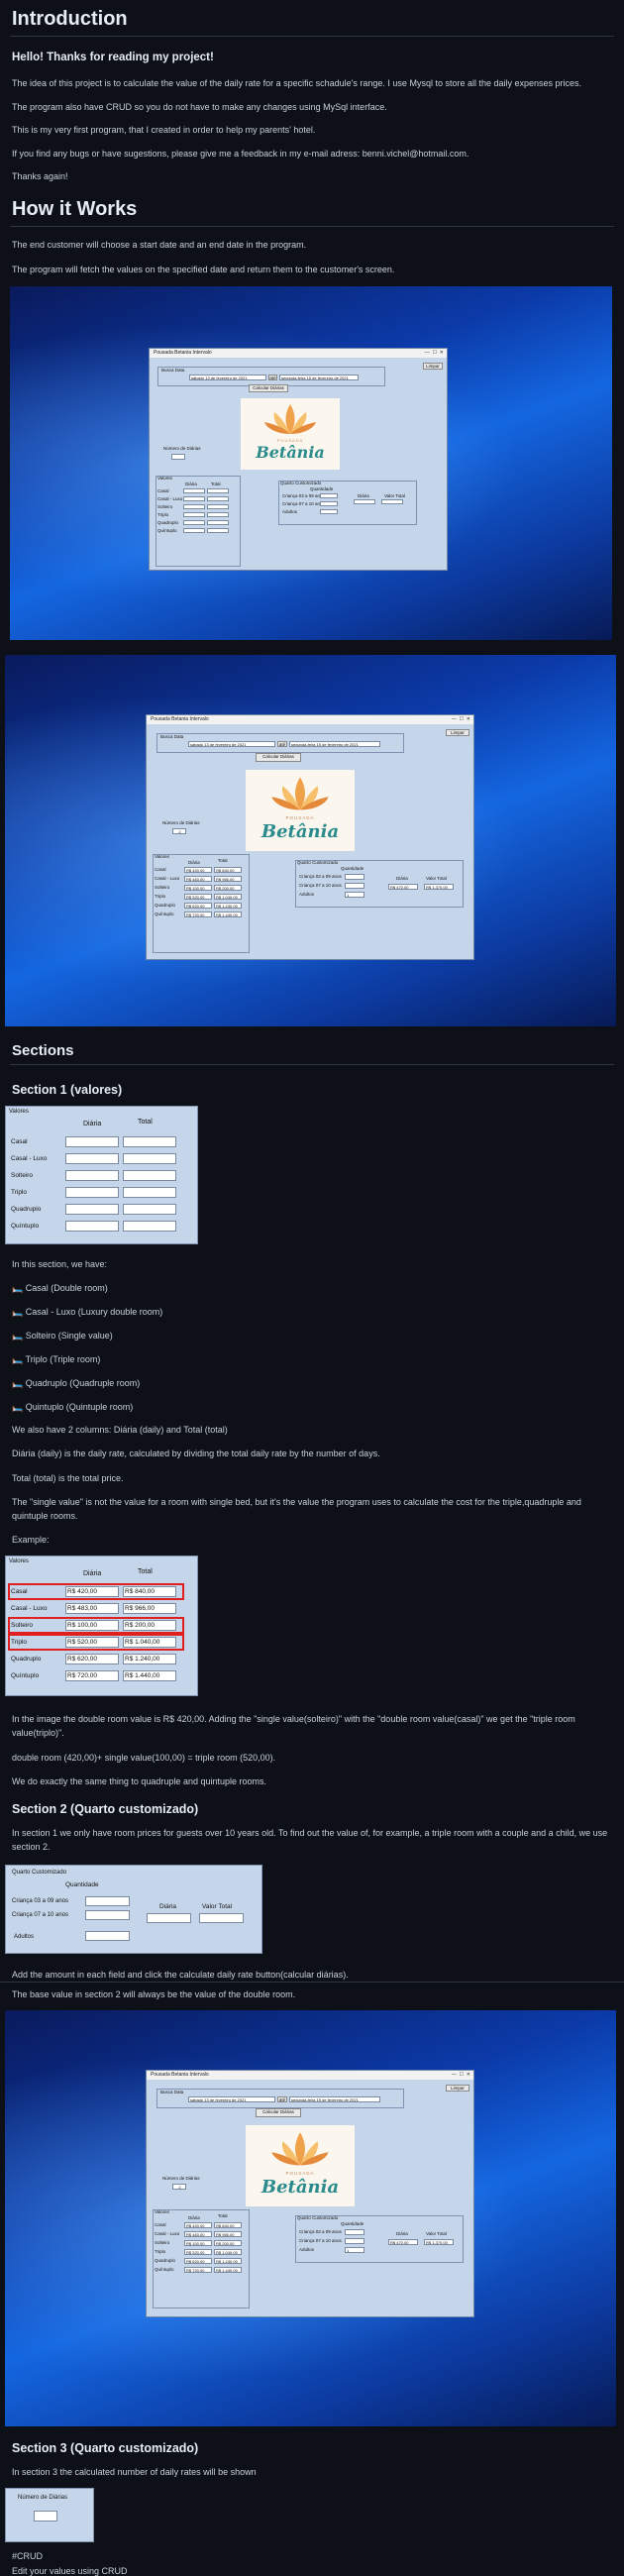 This screenshot has height=2576, width=624. I want to click on room-label: Quíntuplo, so click(164, 2269).